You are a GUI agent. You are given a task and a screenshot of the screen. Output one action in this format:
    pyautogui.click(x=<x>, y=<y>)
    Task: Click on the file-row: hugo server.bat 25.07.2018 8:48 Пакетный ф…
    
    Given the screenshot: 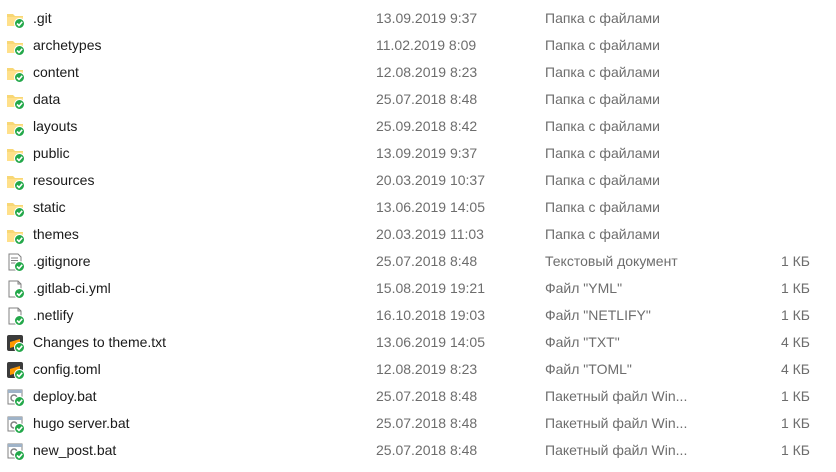 What is the action you would take?
    pyautogui.click(x=418, y=423)
    